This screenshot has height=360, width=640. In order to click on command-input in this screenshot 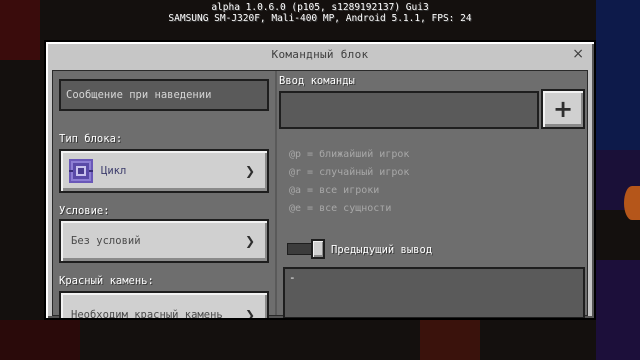, I will do `click(409, 110)`.